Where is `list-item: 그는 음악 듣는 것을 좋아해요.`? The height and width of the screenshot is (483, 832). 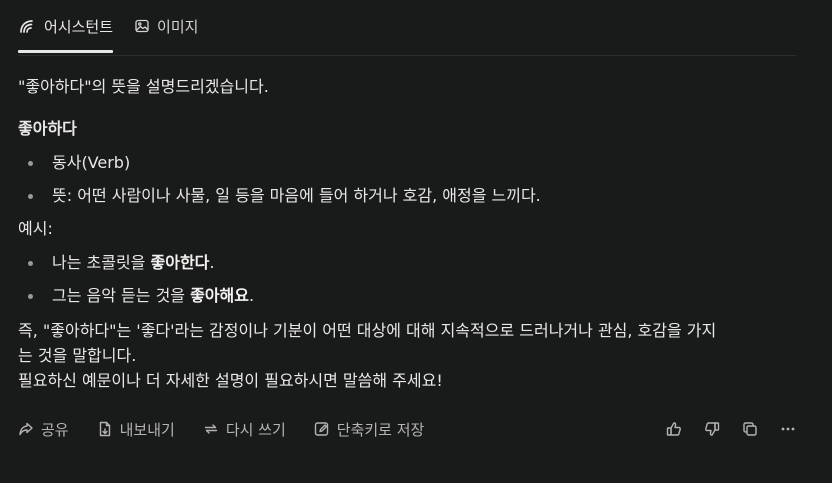 list-item: 그는 음악 듣는 것을 좋아해요. is located at coordinates (418, 296).